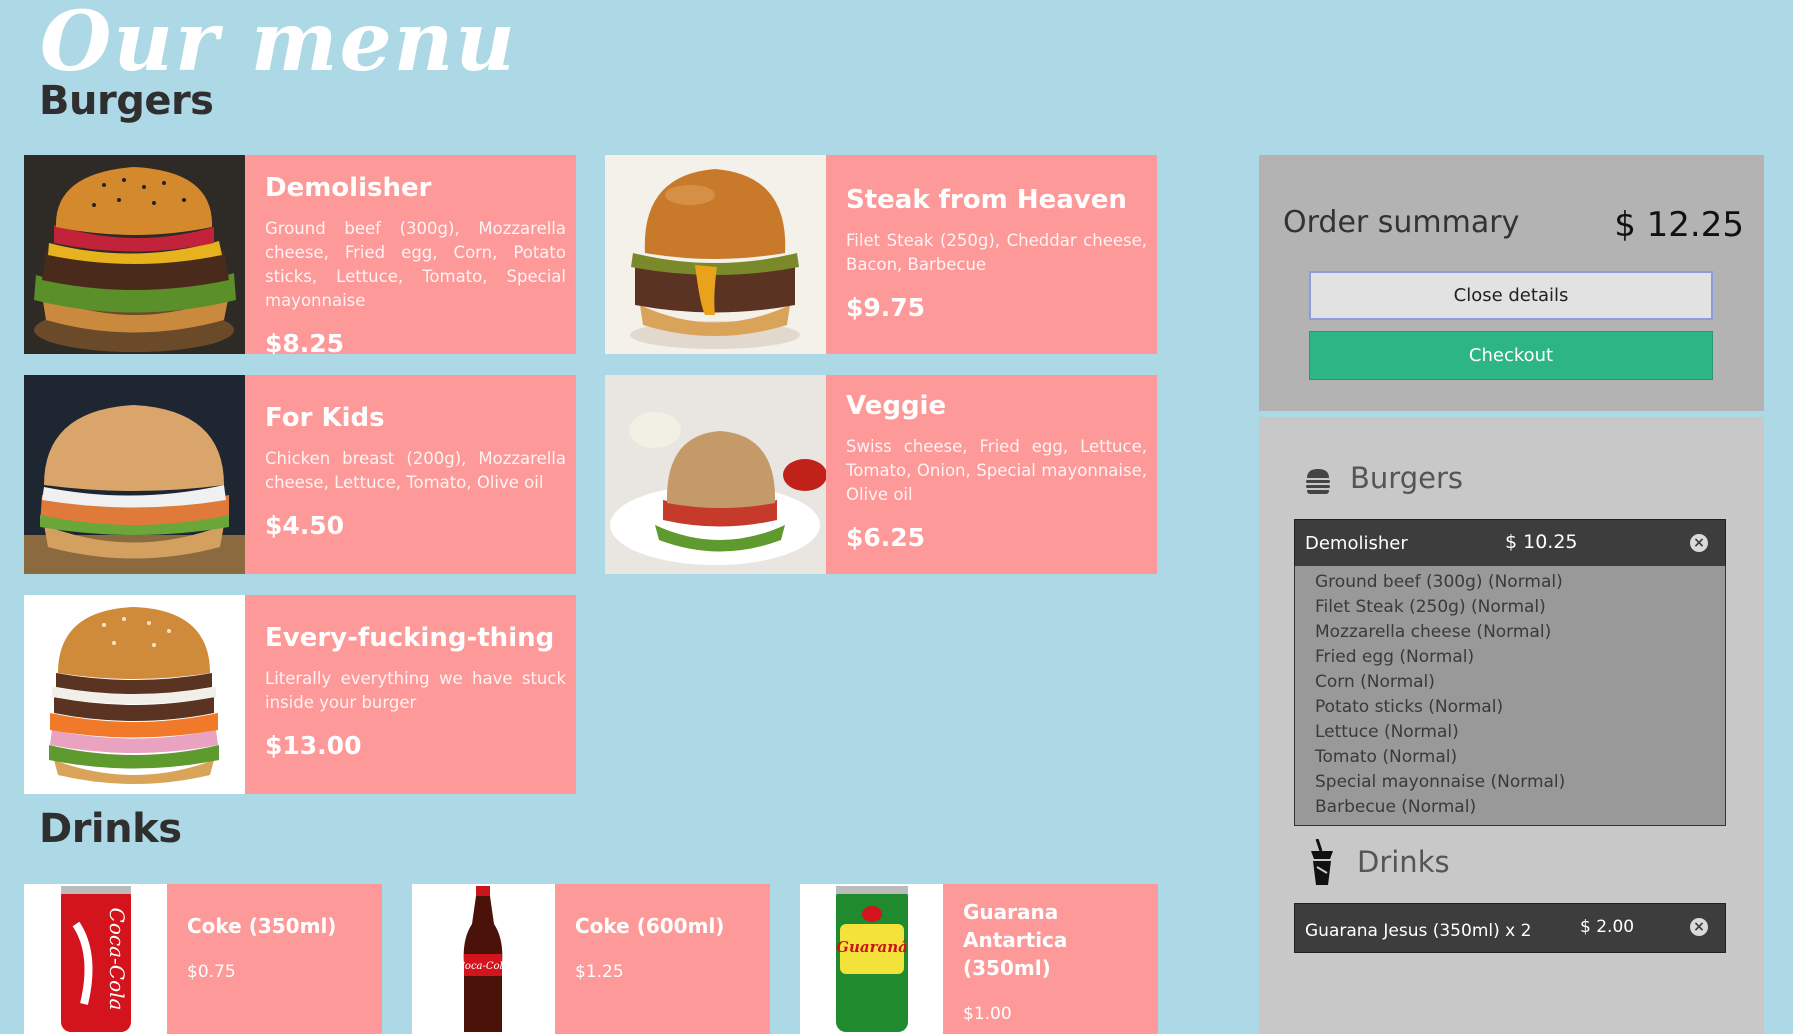  What do you see at coordinates (1433, 632) in the screenshot?
I see `ingredient-item: Mozzarella cheese (Normal)` at bounding box center [1433, 632].